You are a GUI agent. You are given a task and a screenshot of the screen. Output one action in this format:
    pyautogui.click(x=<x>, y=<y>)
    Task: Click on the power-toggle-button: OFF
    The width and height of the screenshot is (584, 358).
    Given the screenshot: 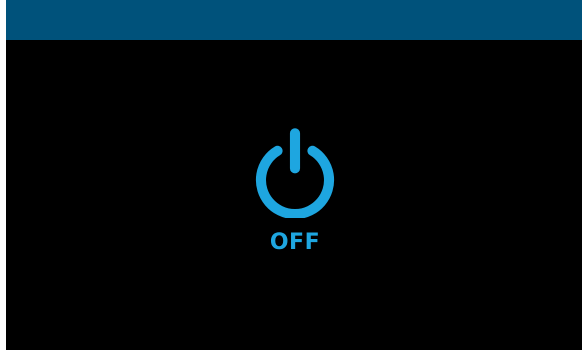 What is the action you would take?
    pyautogui.click(x=295, y=196)
    